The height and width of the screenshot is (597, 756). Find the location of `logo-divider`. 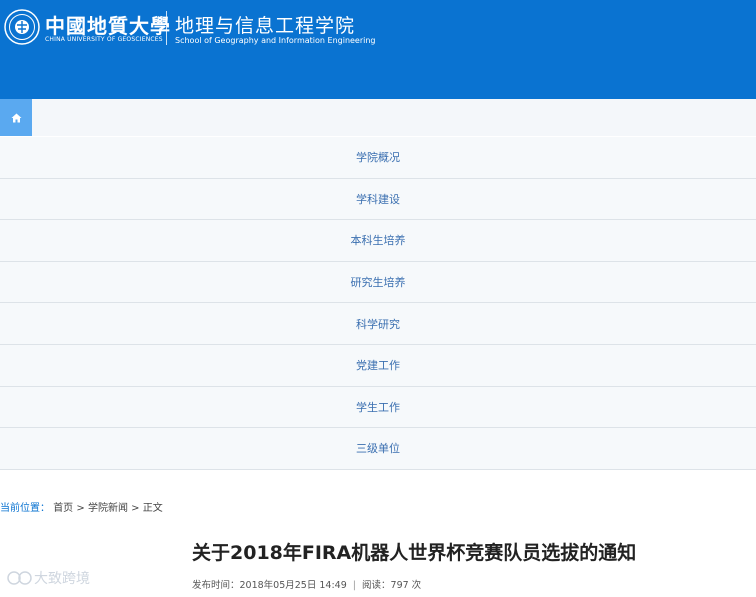

logo-divider is located at coordinates (166, 28).